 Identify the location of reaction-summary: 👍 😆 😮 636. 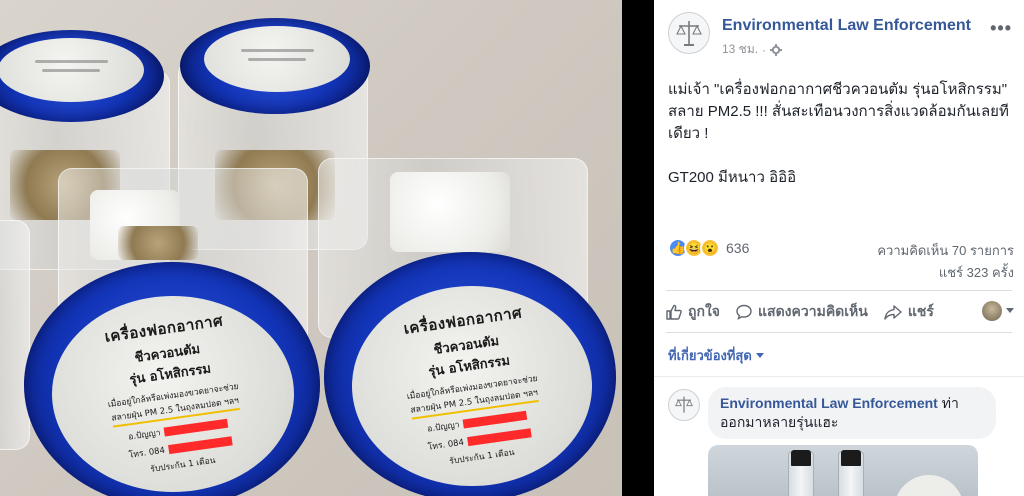
(708, 248).